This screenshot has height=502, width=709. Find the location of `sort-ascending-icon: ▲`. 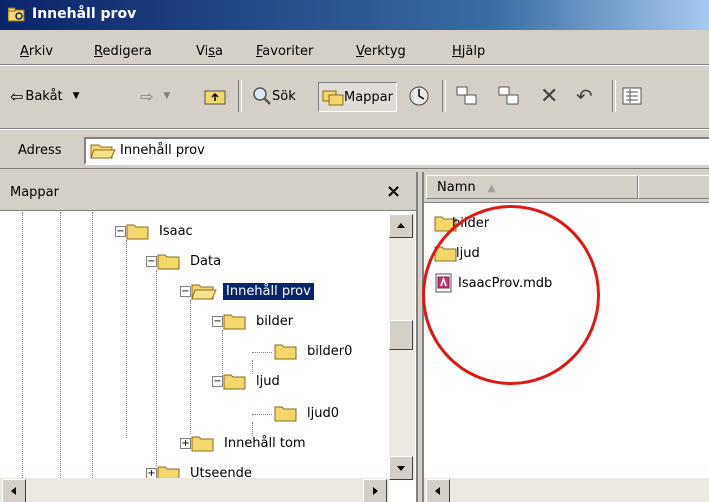

sort-ascending-icon: ▲ is located at coordinates (491, 188).